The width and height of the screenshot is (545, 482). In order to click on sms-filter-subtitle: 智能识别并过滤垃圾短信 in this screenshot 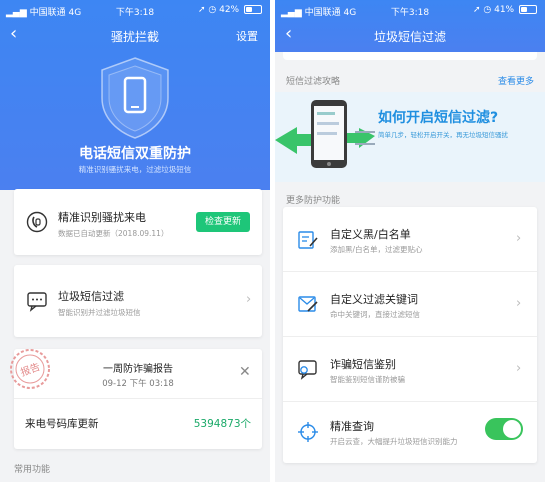, I will do `click(99, 312)`.